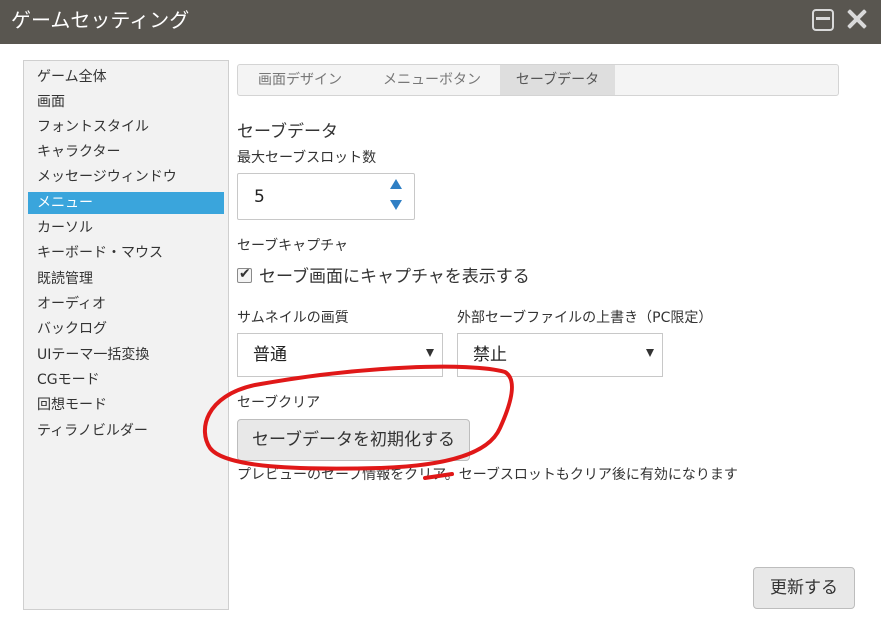 The image size is (881, 617). I want to click on section-title: セーブデータ, so click(287, 132).